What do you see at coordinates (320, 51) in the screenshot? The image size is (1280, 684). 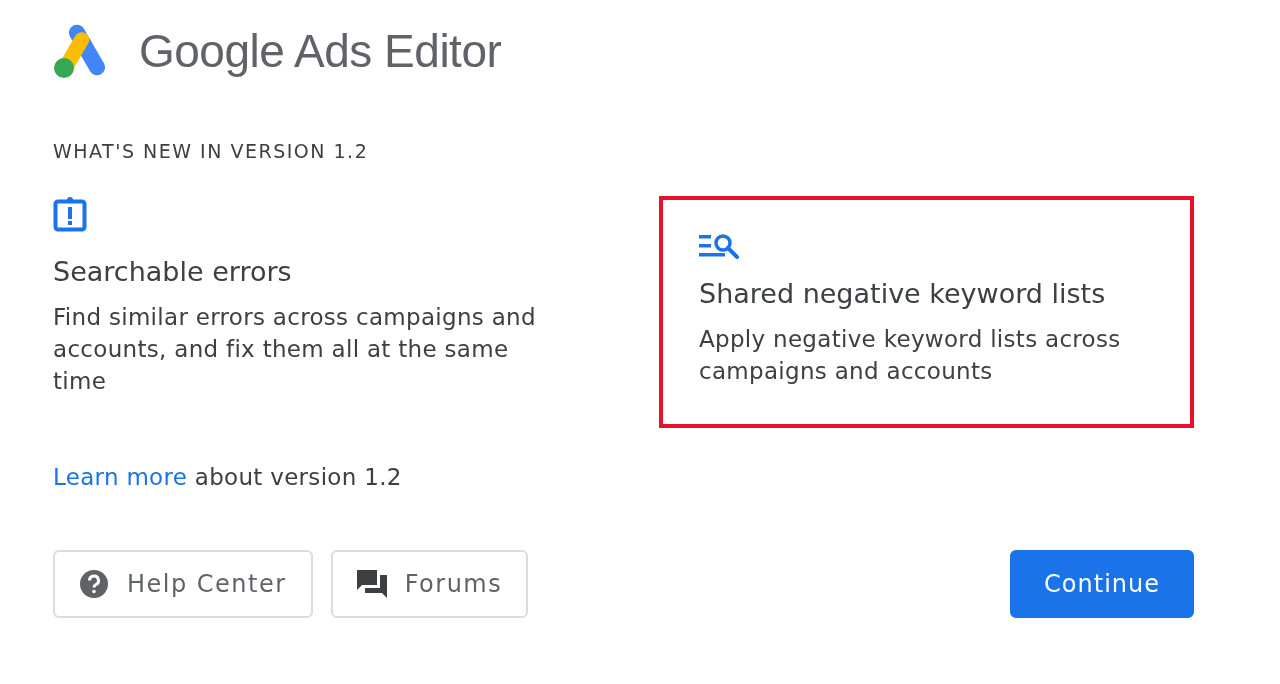 I see `app-title: Google Ads Editor` at bounding box center [320, 51].